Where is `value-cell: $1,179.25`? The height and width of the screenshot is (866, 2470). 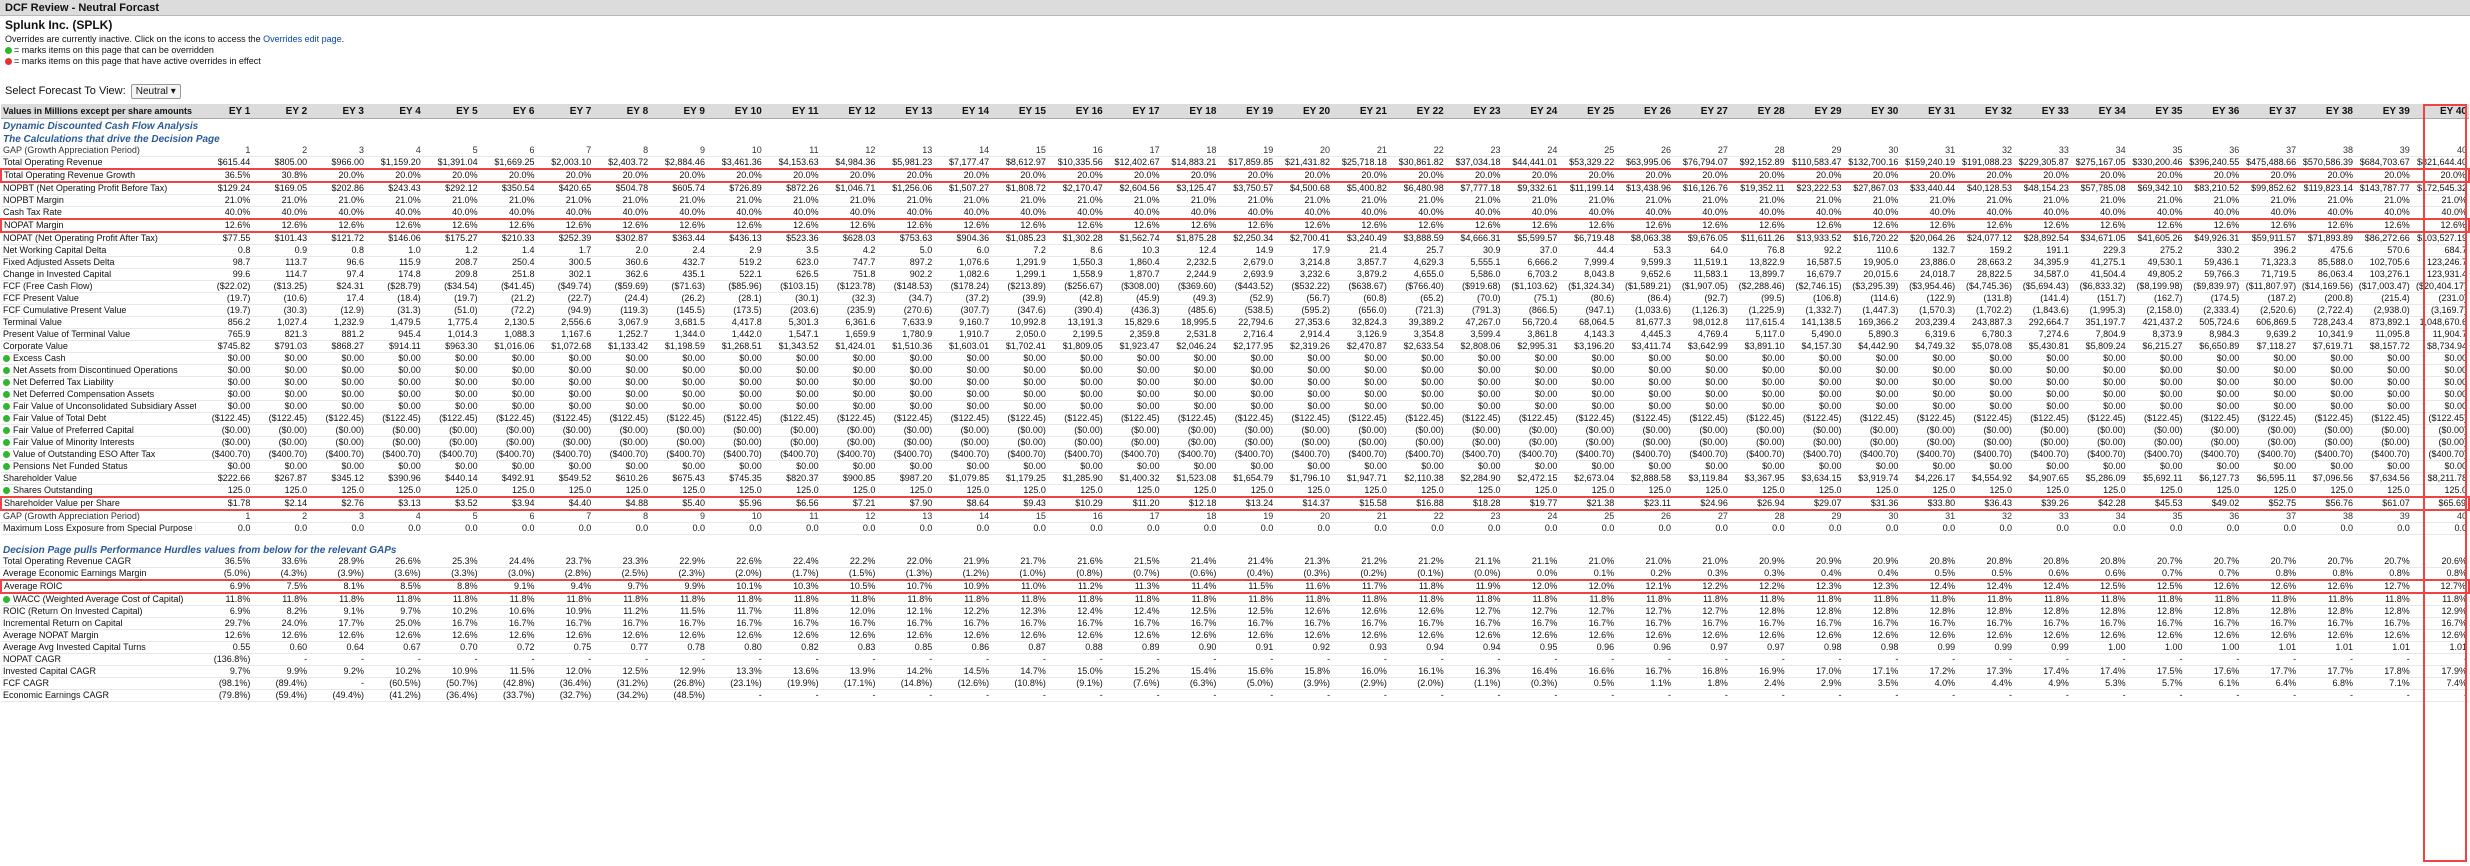
value-cell: $1,179.25 is located at coordinates (1019, 478).